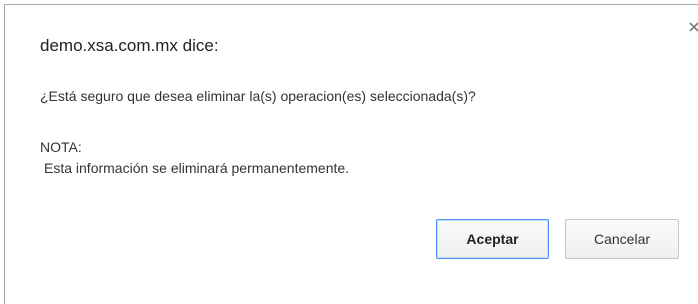 Image resolution: width=698 pixels, height=304 pixels. I want to click on accept-button: Aceptar, so click(492, 239).